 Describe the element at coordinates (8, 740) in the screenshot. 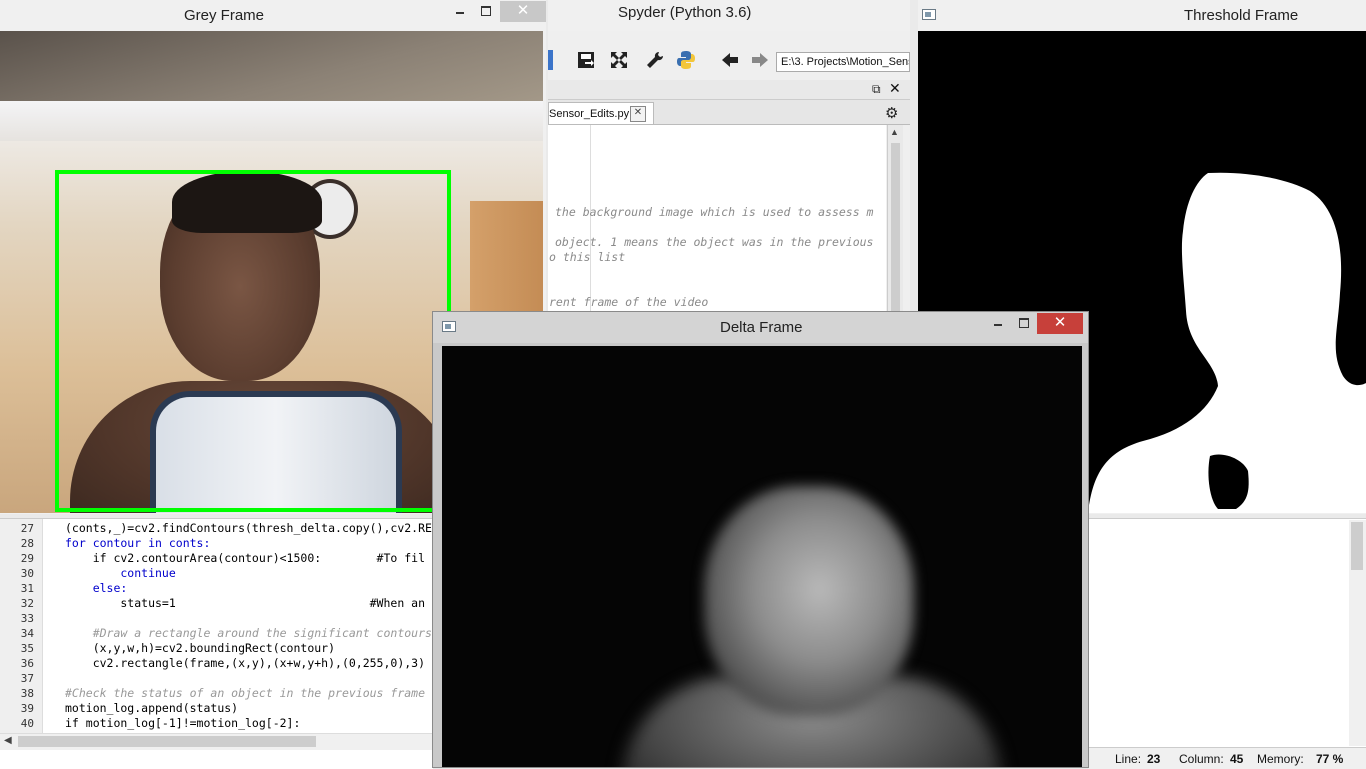

I see `scroll-left-icon: ◀` at that location.